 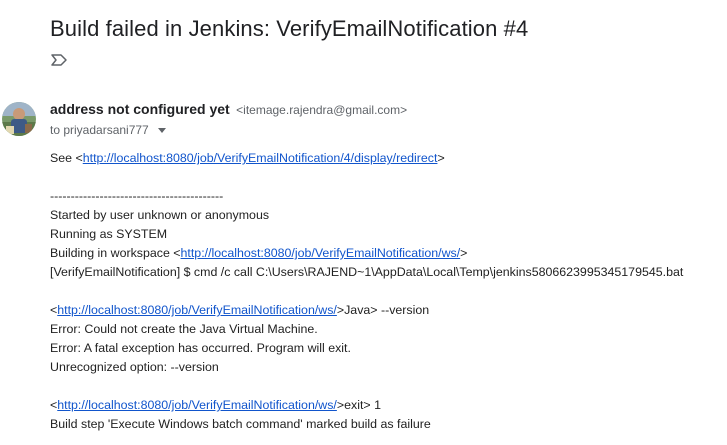 What do you see at coordinates (66, 158) in the screenshot?
I see `see-prefix: See <` at bounding box center [66, 158].